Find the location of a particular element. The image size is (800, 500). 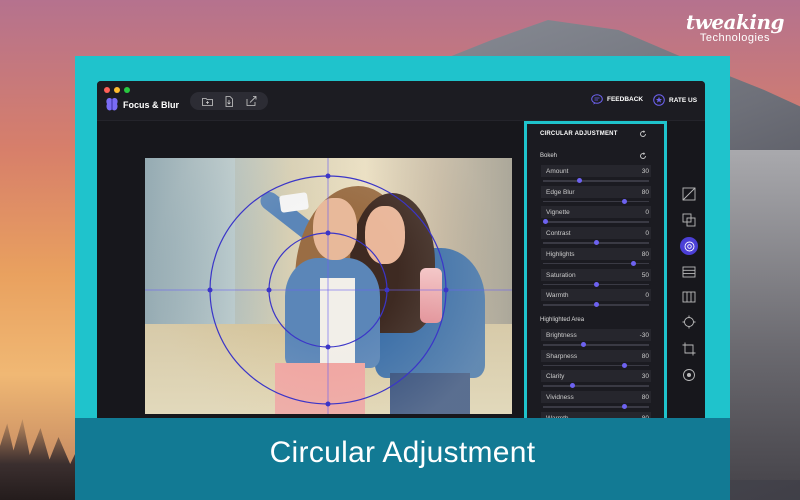

slider-label: Warmth is located at coordinates (557, 296).